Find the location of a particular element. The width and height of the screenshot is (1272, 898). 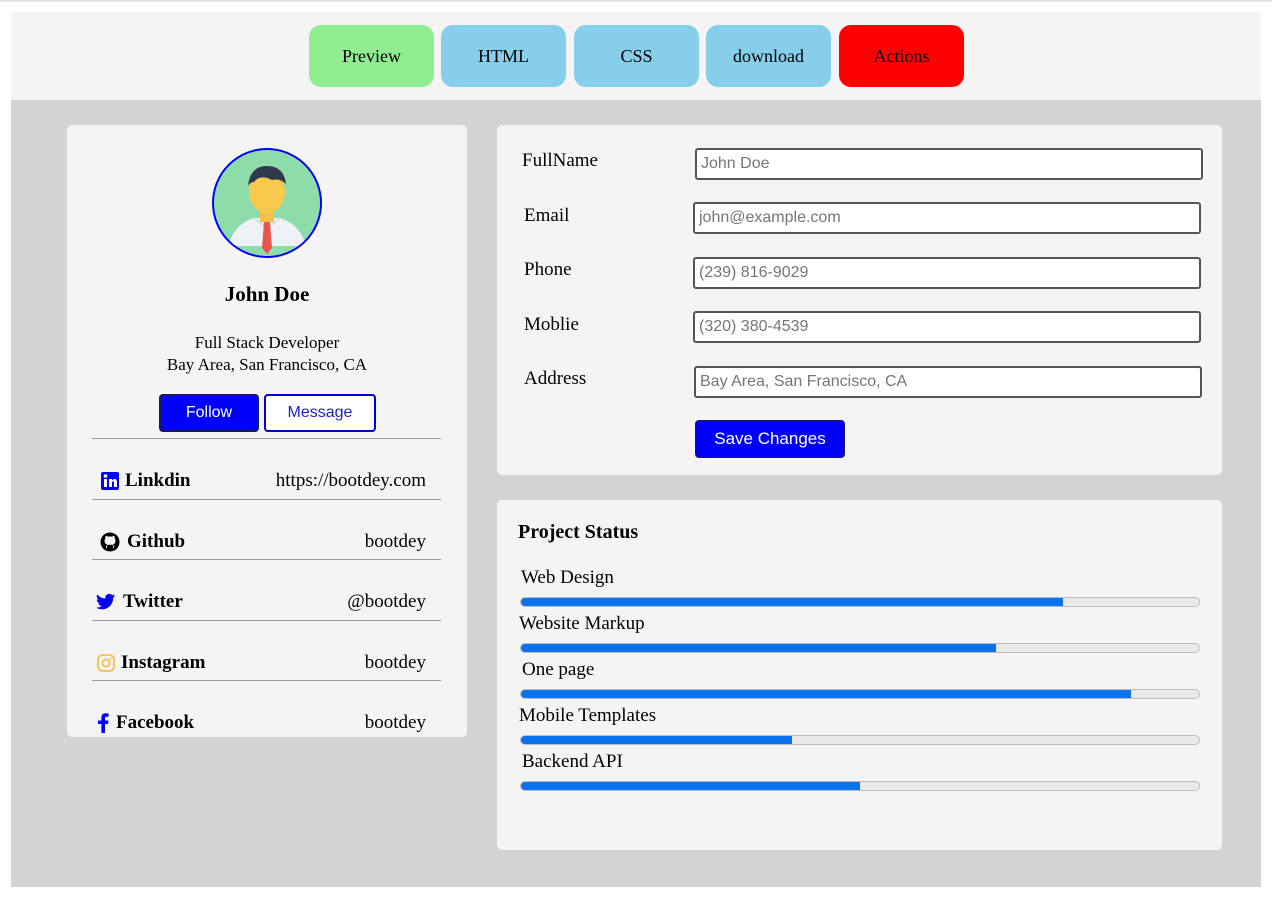

profile-name: John Doe is located at coordinates (267, 294).